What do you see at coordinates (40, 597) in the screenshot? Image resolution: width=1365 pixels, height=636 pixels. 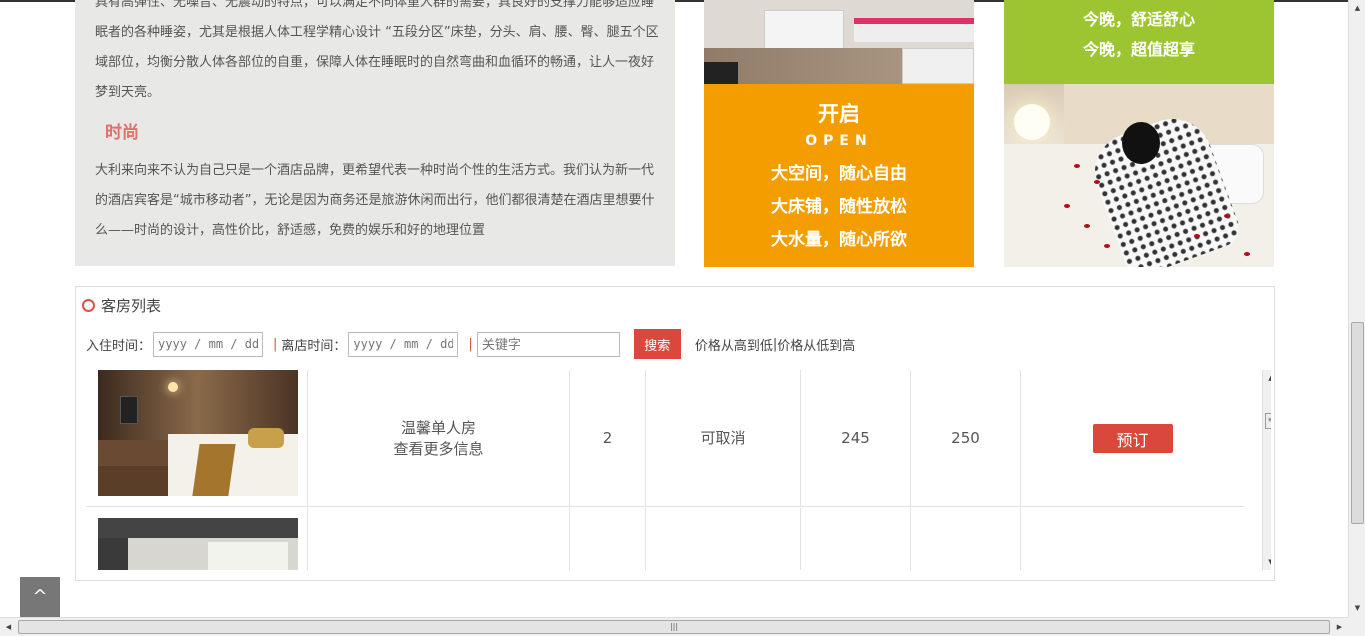 I see `back-to-top-button: ^` at bounding box center [40, 597].